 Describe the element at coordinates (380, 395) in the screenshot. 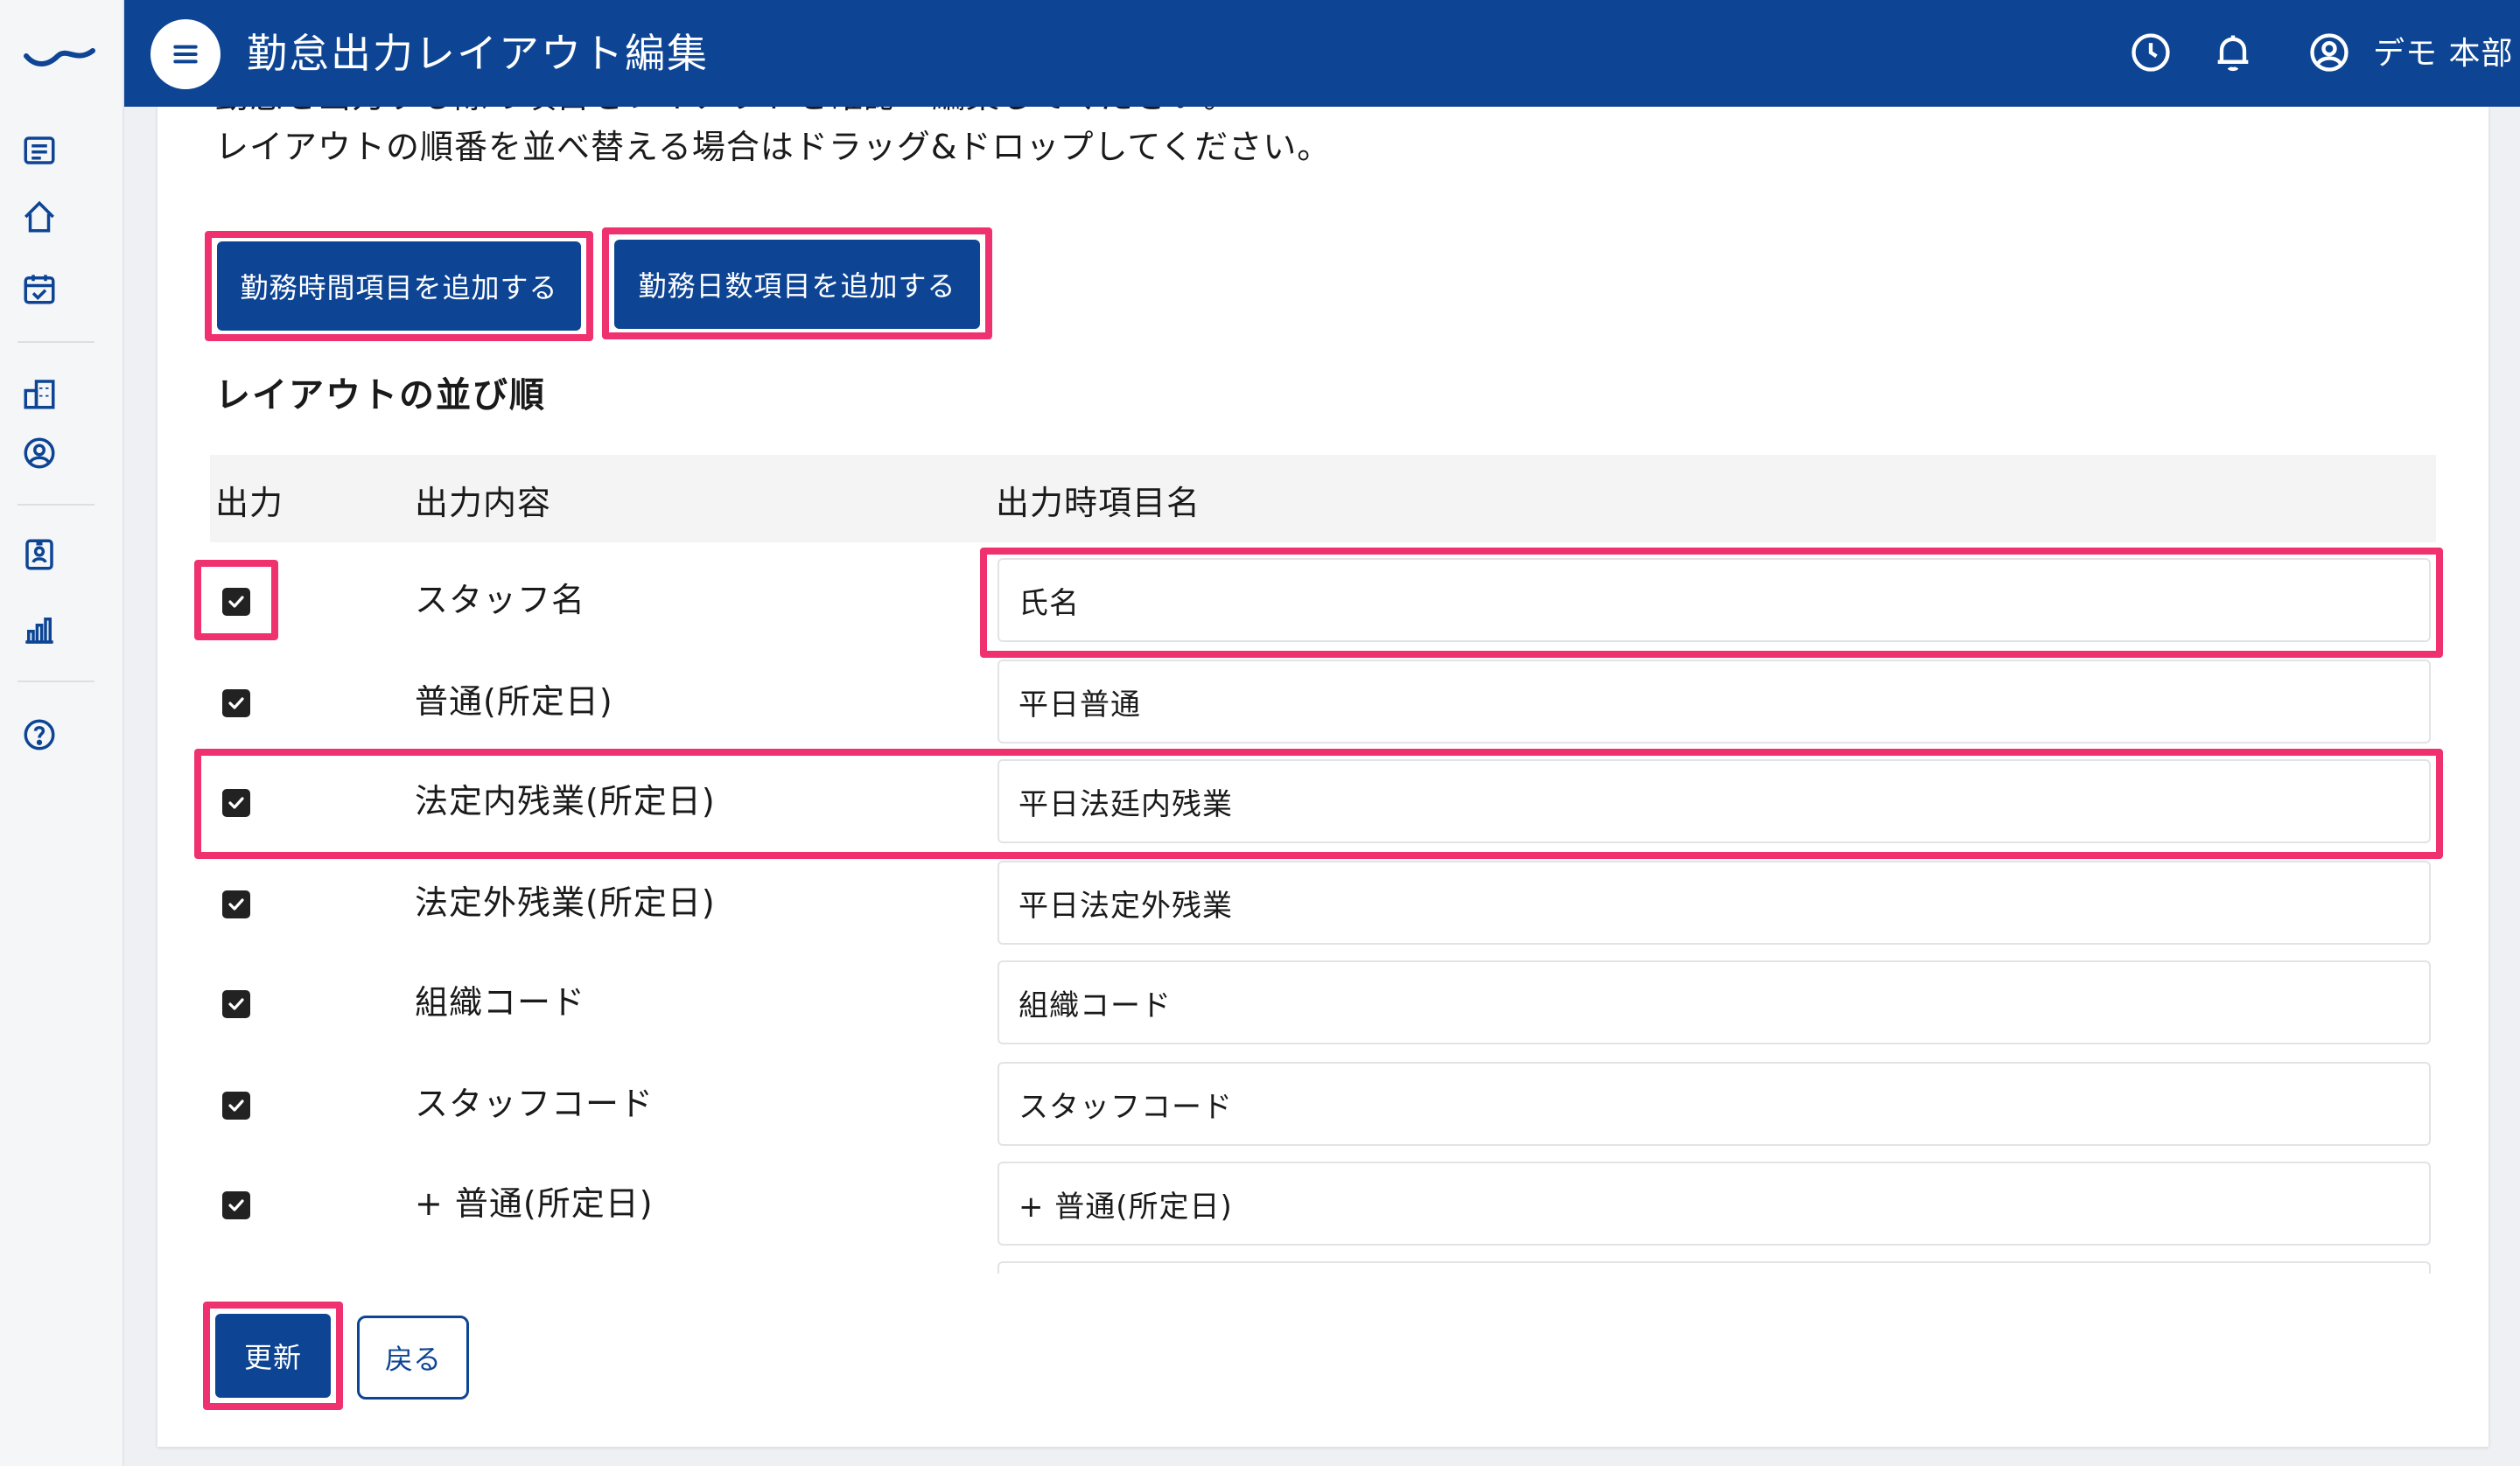

I see `section-title: レイアウトの並び順` at that location.